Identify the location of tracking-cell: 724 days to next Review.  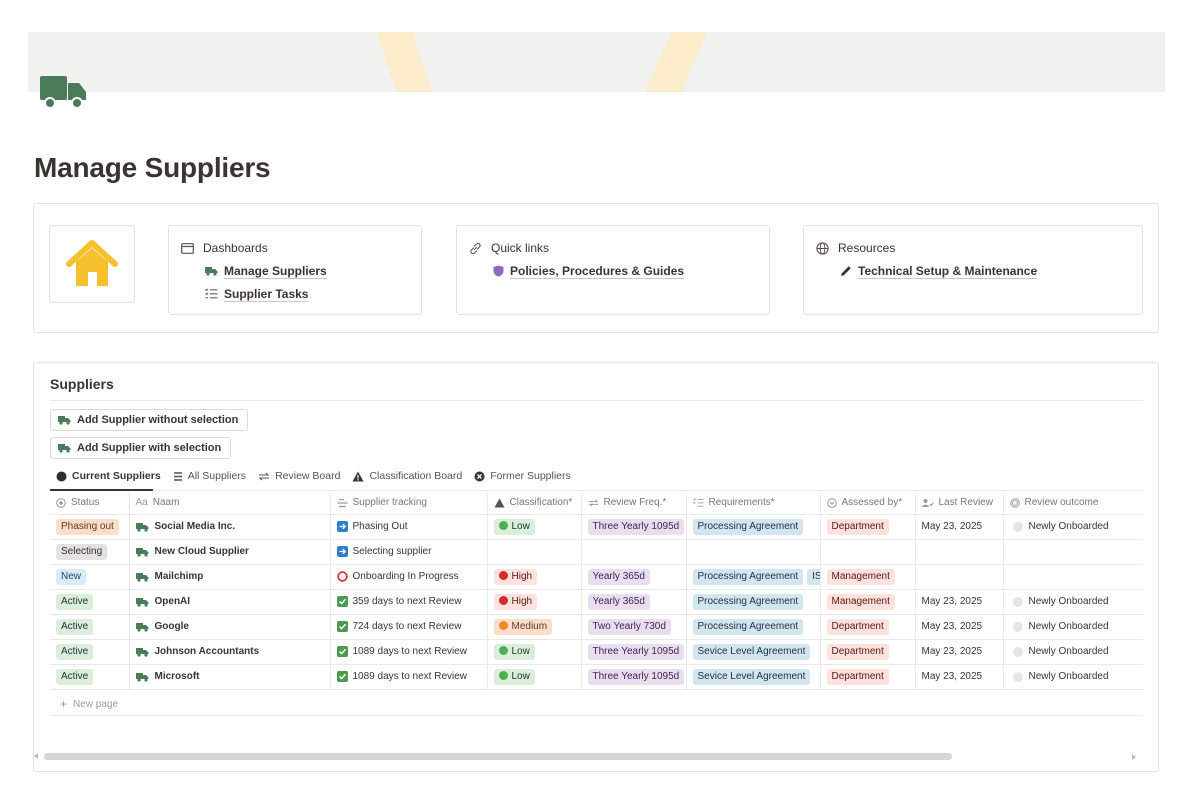
(409, 627).